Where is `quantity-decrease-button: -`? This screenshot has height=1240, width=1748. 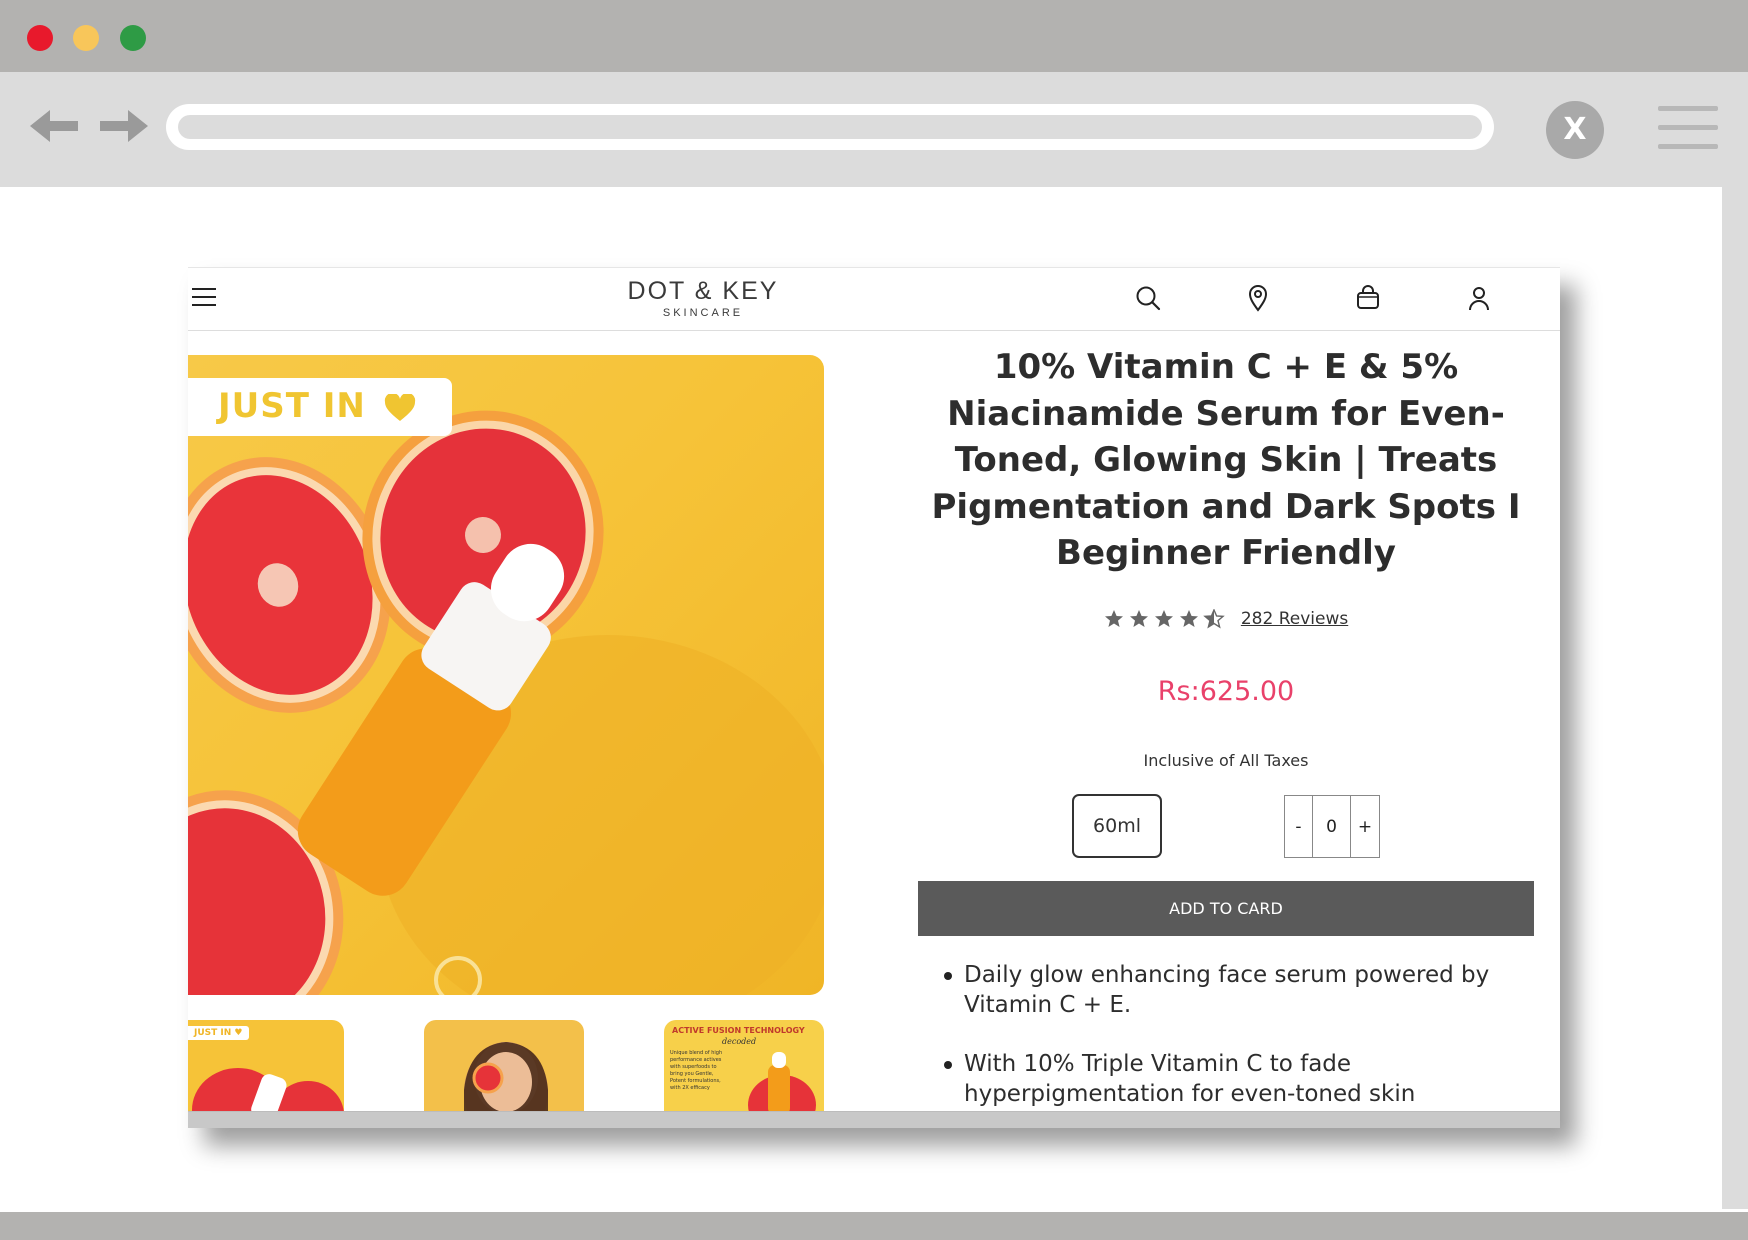 quantity-decrease-button: - is located at coordinates (1299, 826).